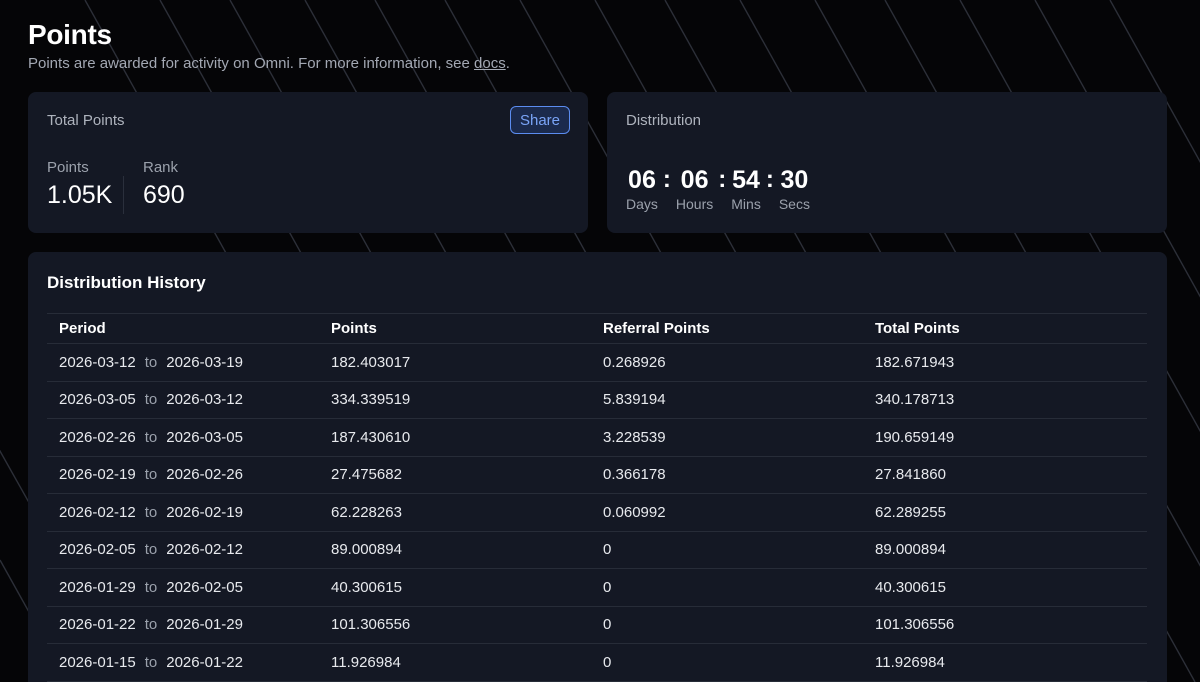 The height and width of the screenshot is (682, 1200). Describe the element at coordinates (727, 437) in the screenshot. I see `referral-points-cell: 3.228539` at that location.